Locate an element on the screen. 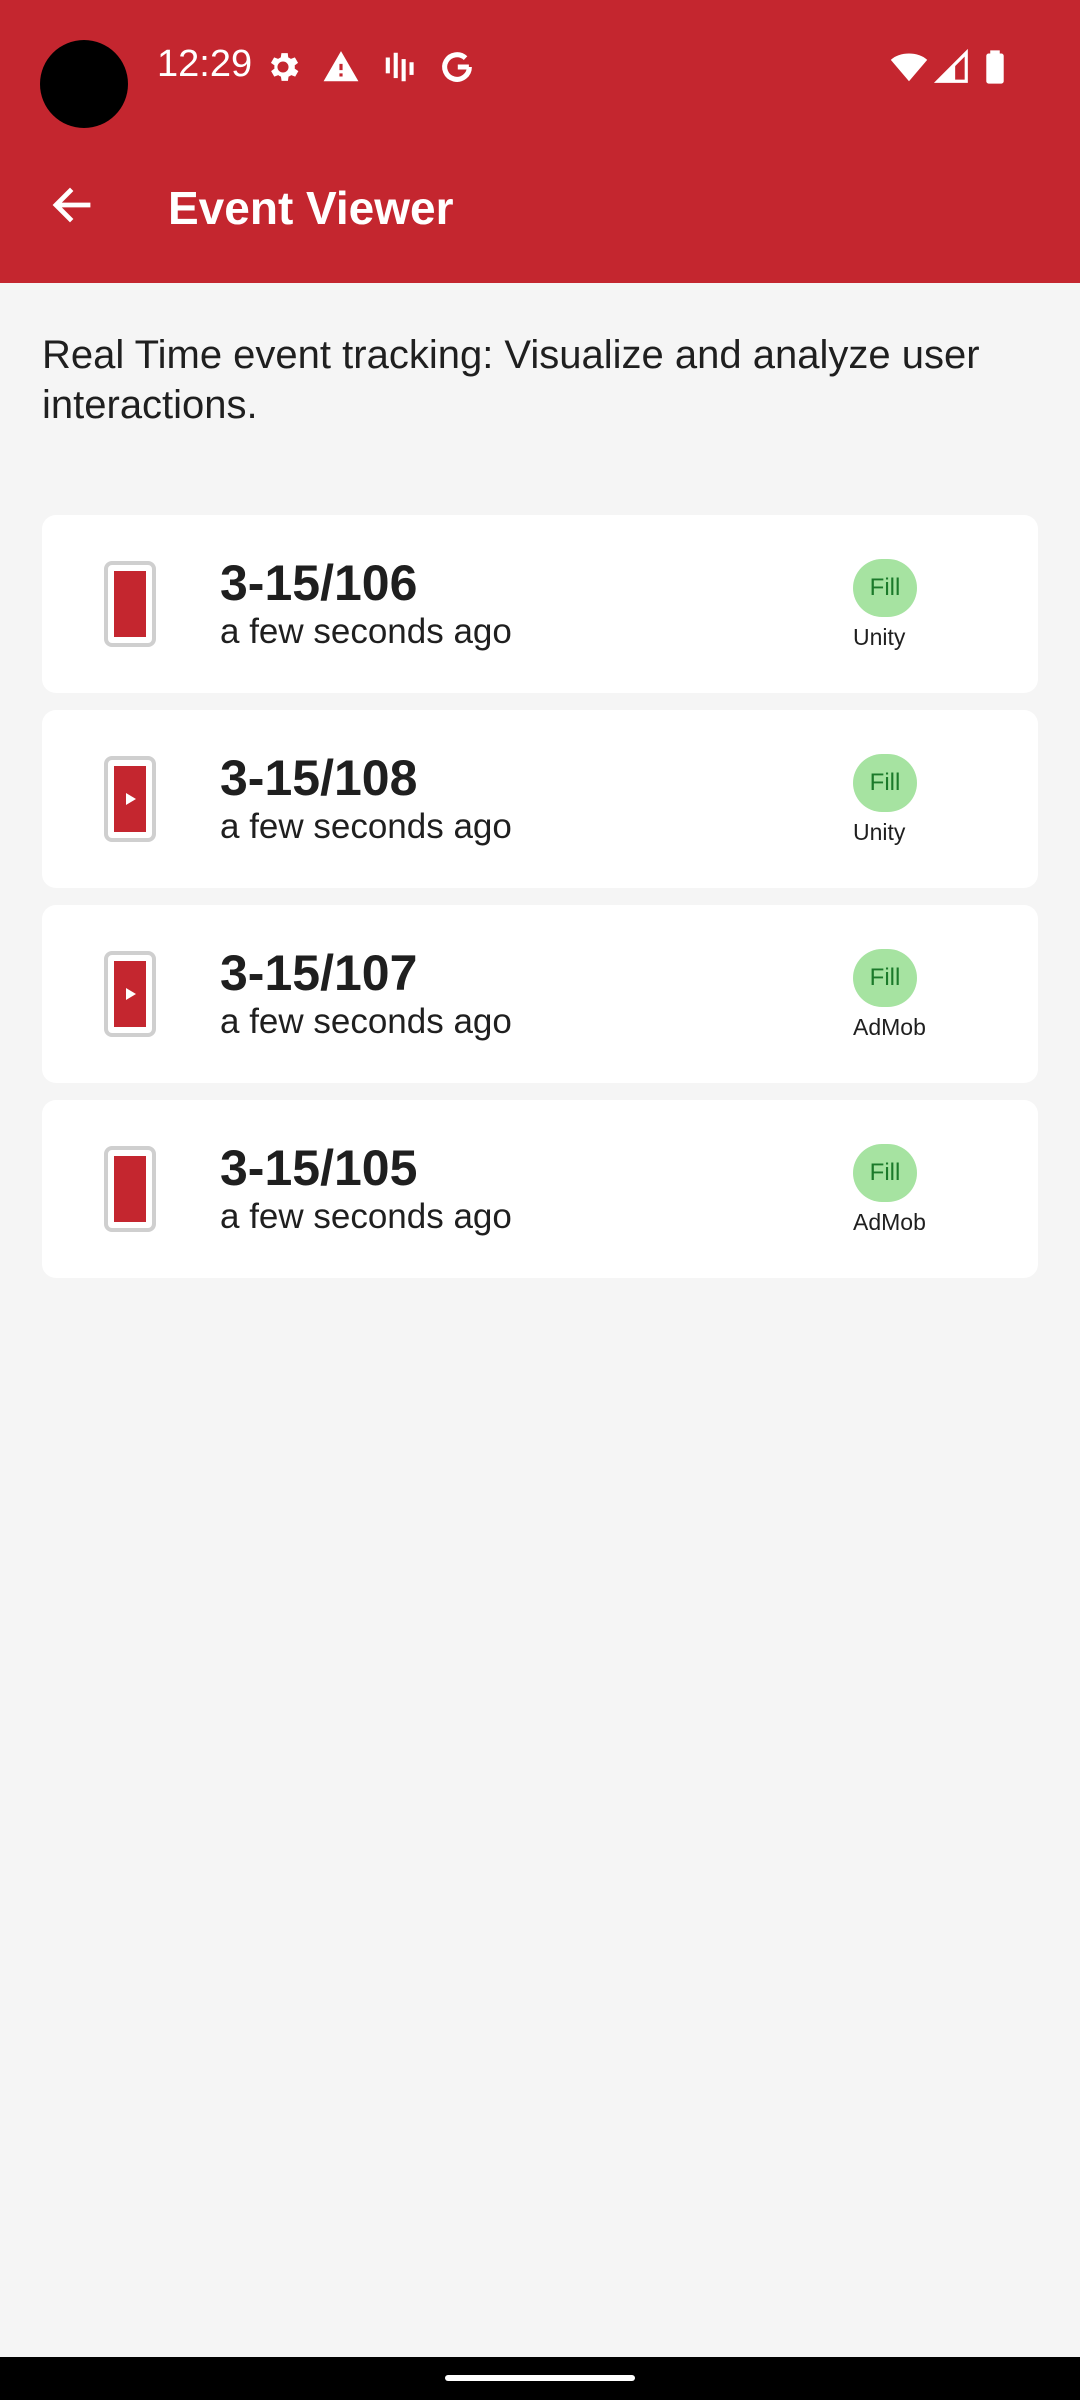  home-indicator is located at coordinates (540, 2378).